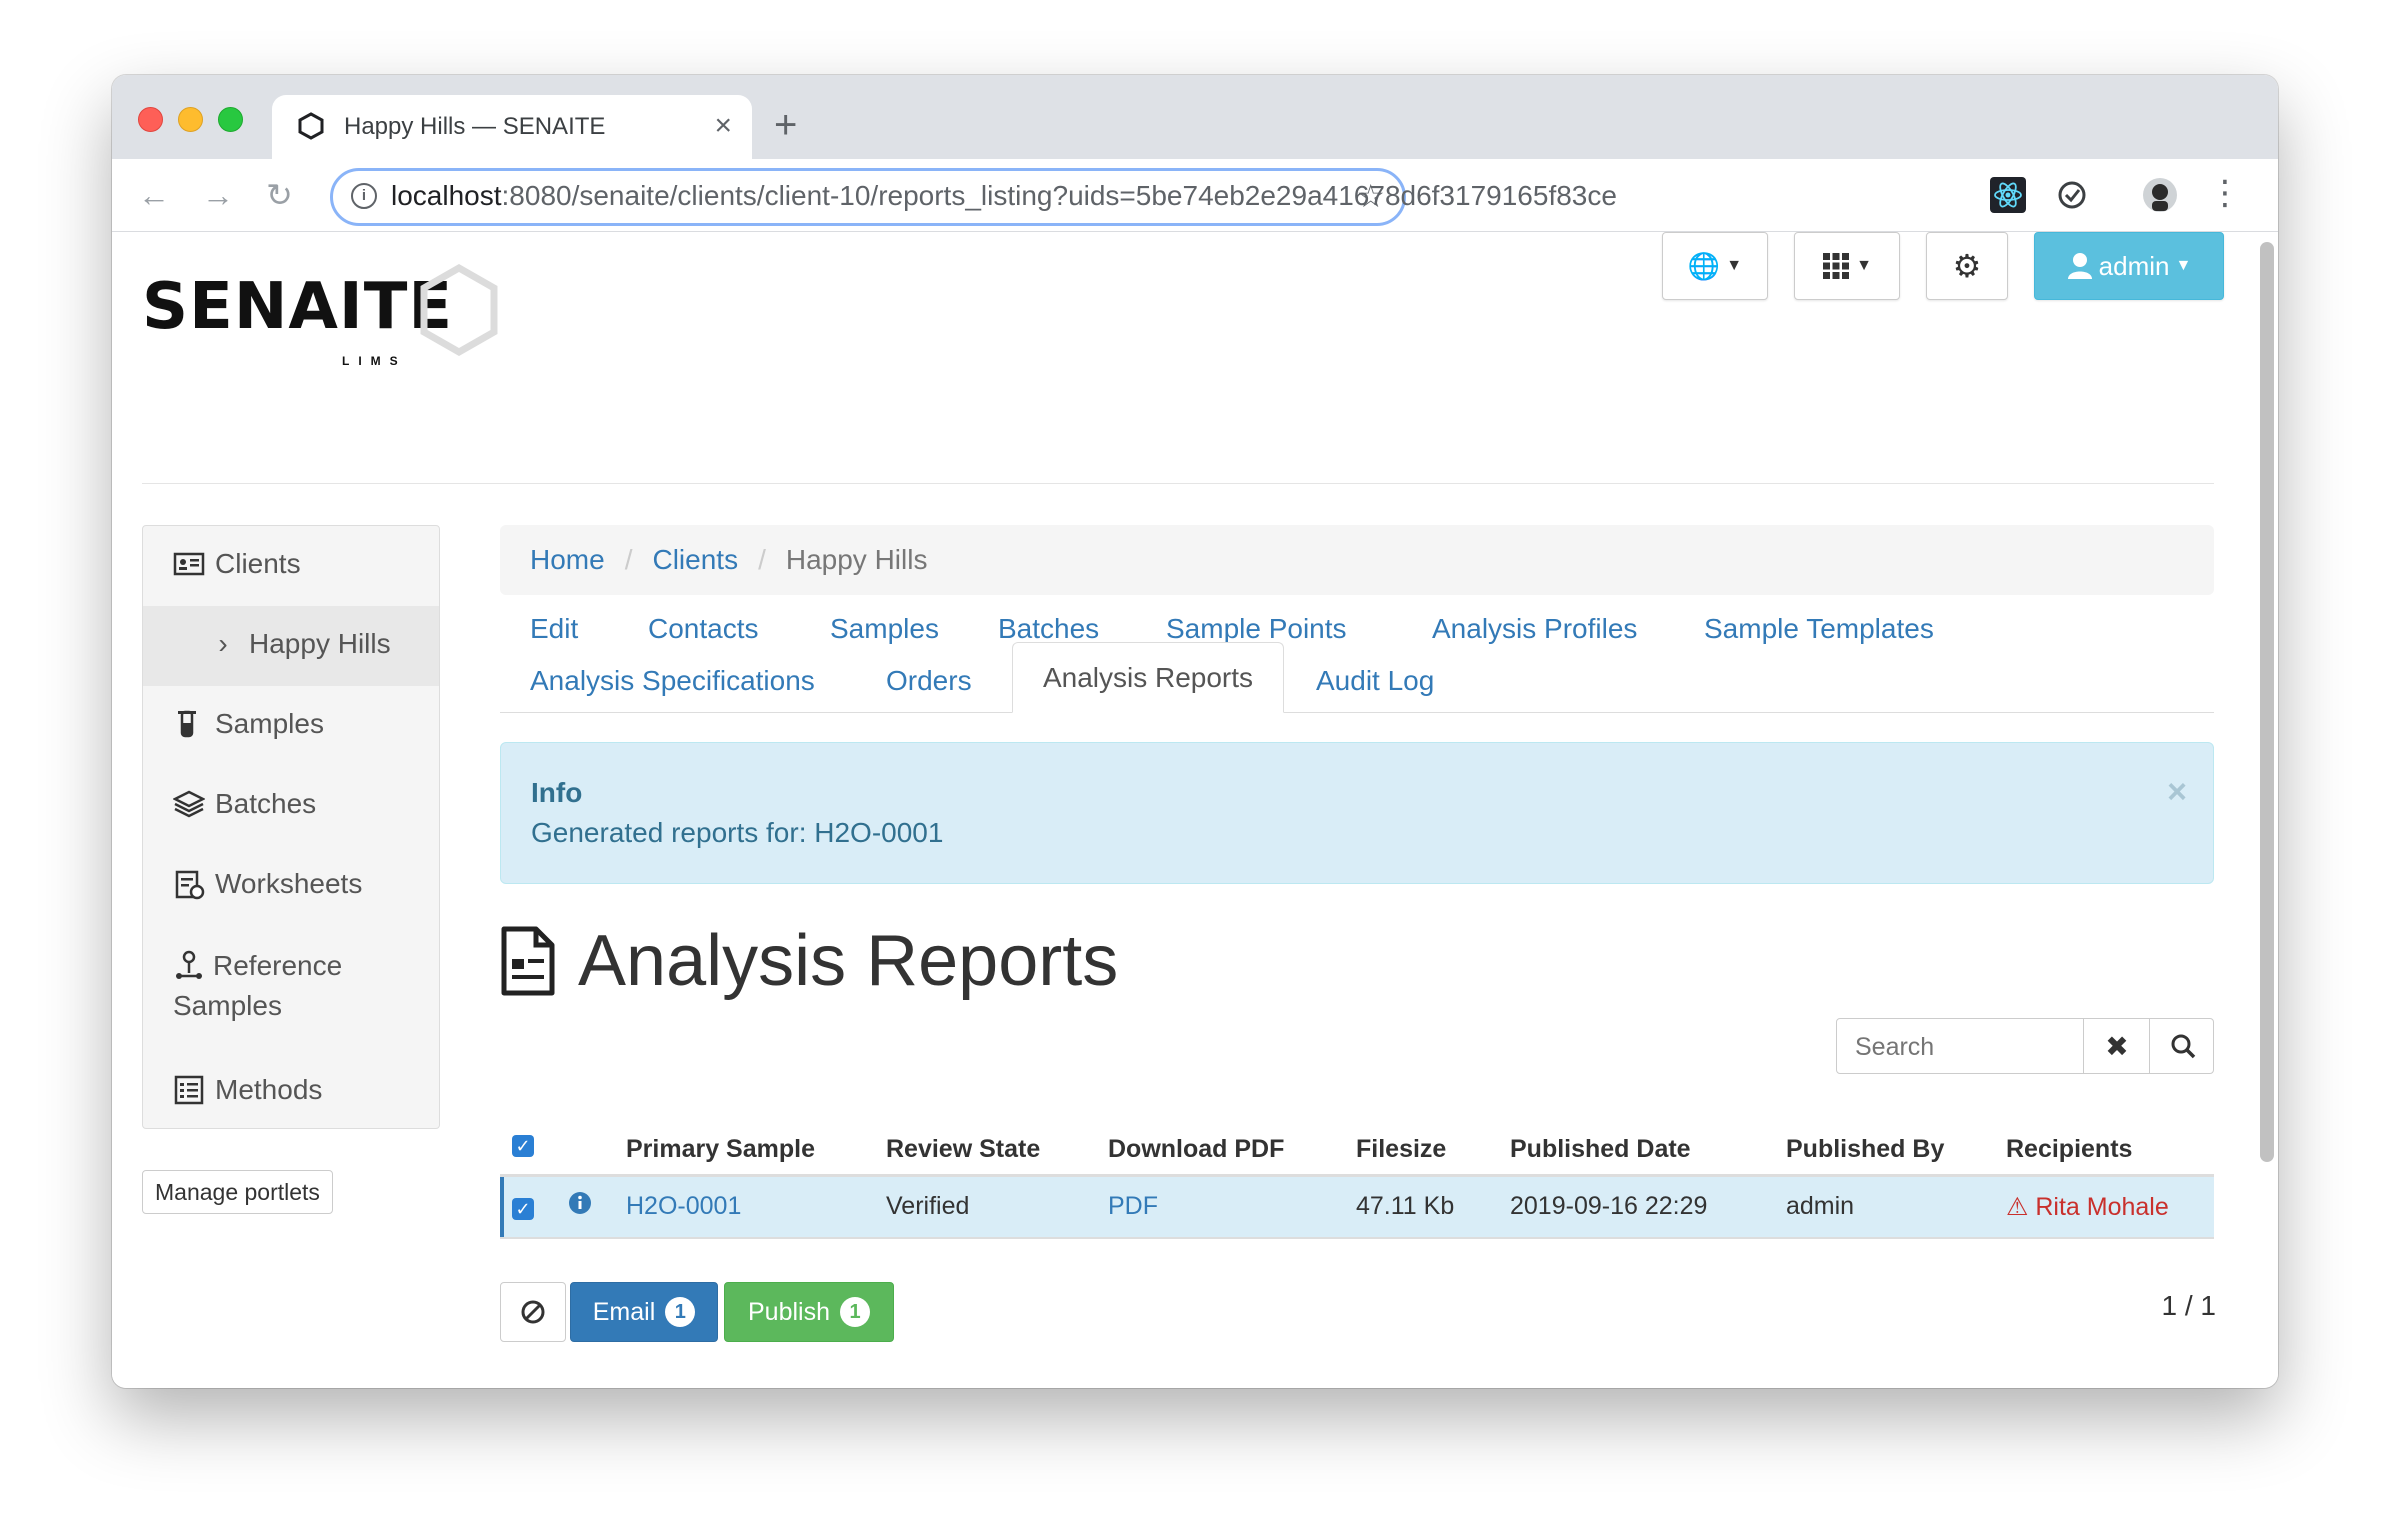  Describe the element at coordinates (306, 564) in the screenshot. I see `sidebar-item-clients: Clients` at that location.